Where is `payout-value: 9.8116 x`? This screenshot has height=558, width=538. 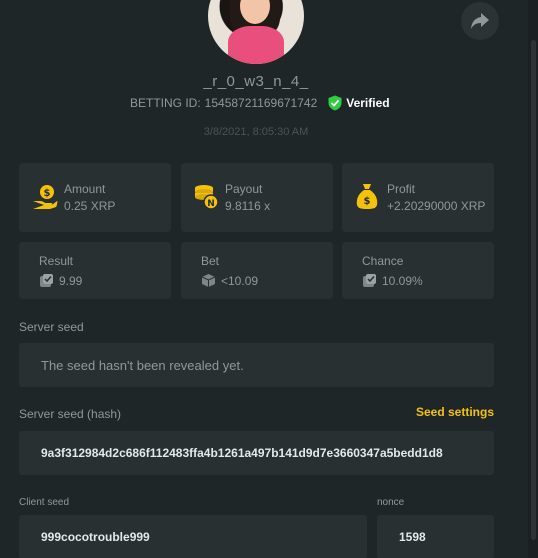 payout-value: 9.8116 x is located at coordinates (248, 206).